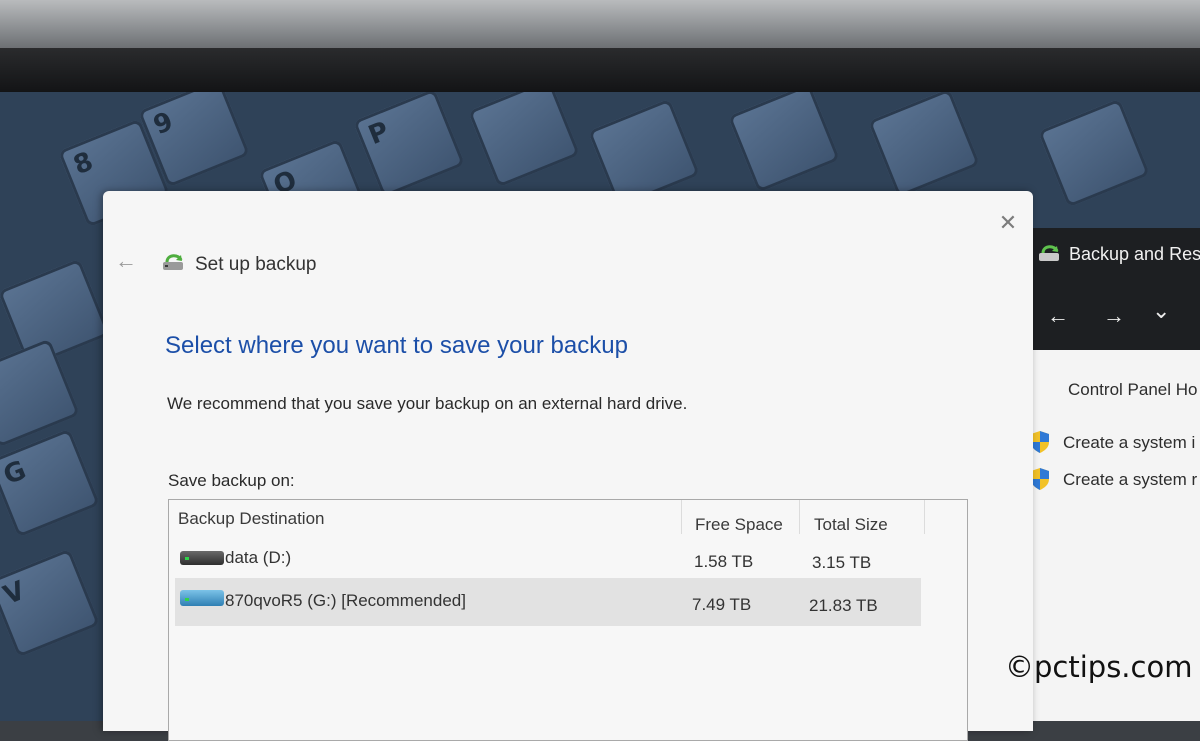 This screenshot has width=1200, height=741. Describe the element at coordinates (1132, 390) in the screenshot. I see `control-panel-home-link: Control Panel Ho` at that location.